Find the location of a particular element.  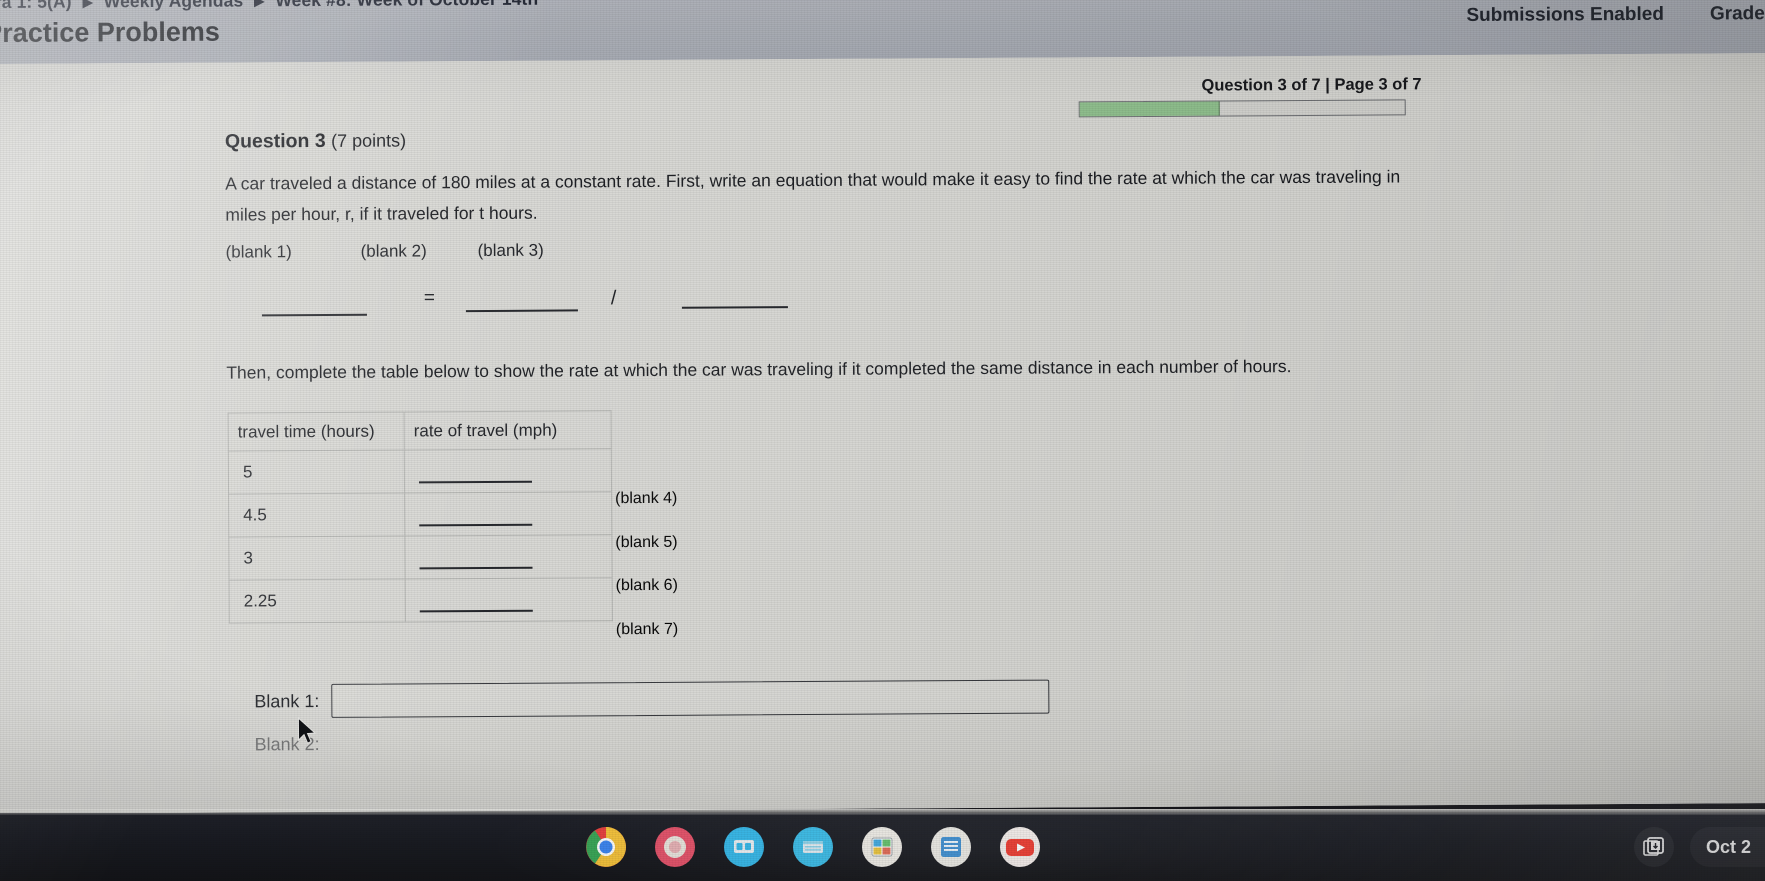

taskbar-right-group: Oct 2 is located at coordinates (1699, 847).